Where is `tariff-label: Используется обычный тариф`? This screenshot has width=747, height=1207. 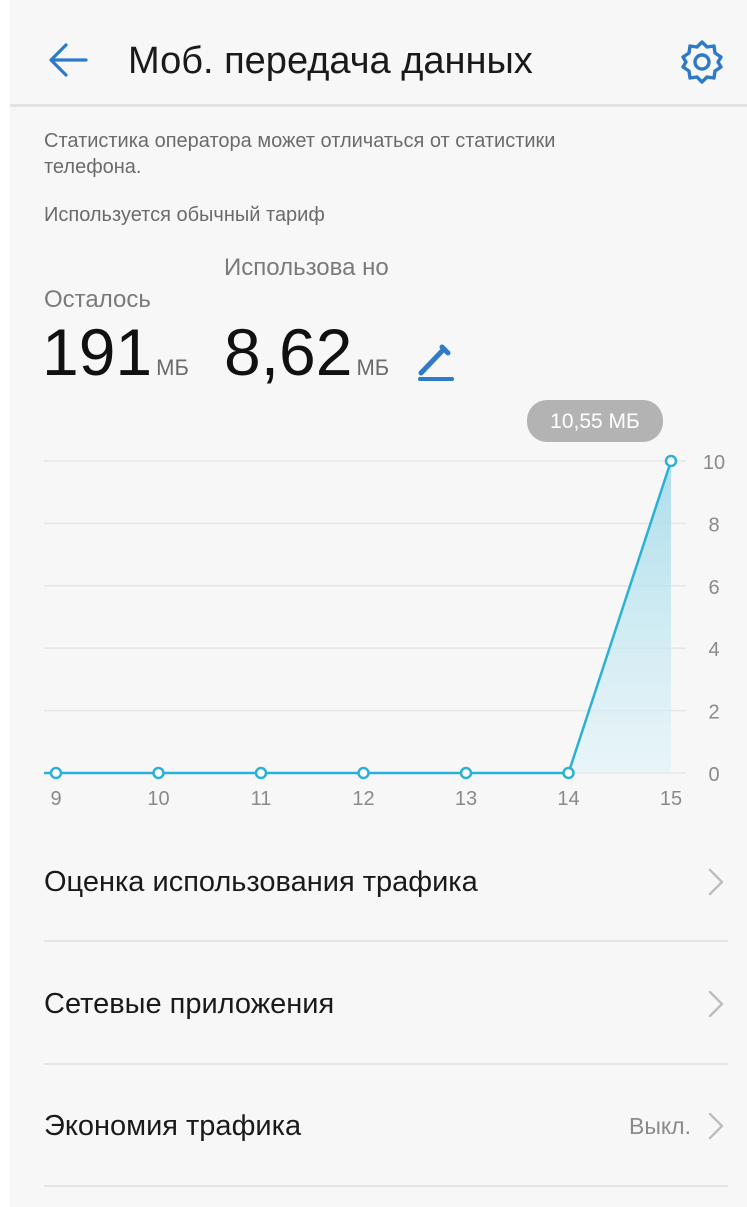 tariff-label: Используется обычный тариф is located at coordinates (184, 215).